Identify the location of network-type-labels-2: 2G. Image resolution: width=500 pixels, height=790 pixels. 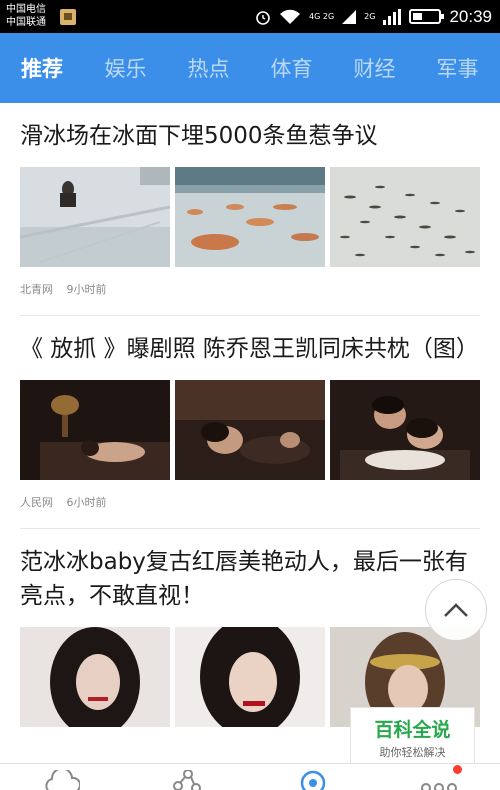
(369, 16).